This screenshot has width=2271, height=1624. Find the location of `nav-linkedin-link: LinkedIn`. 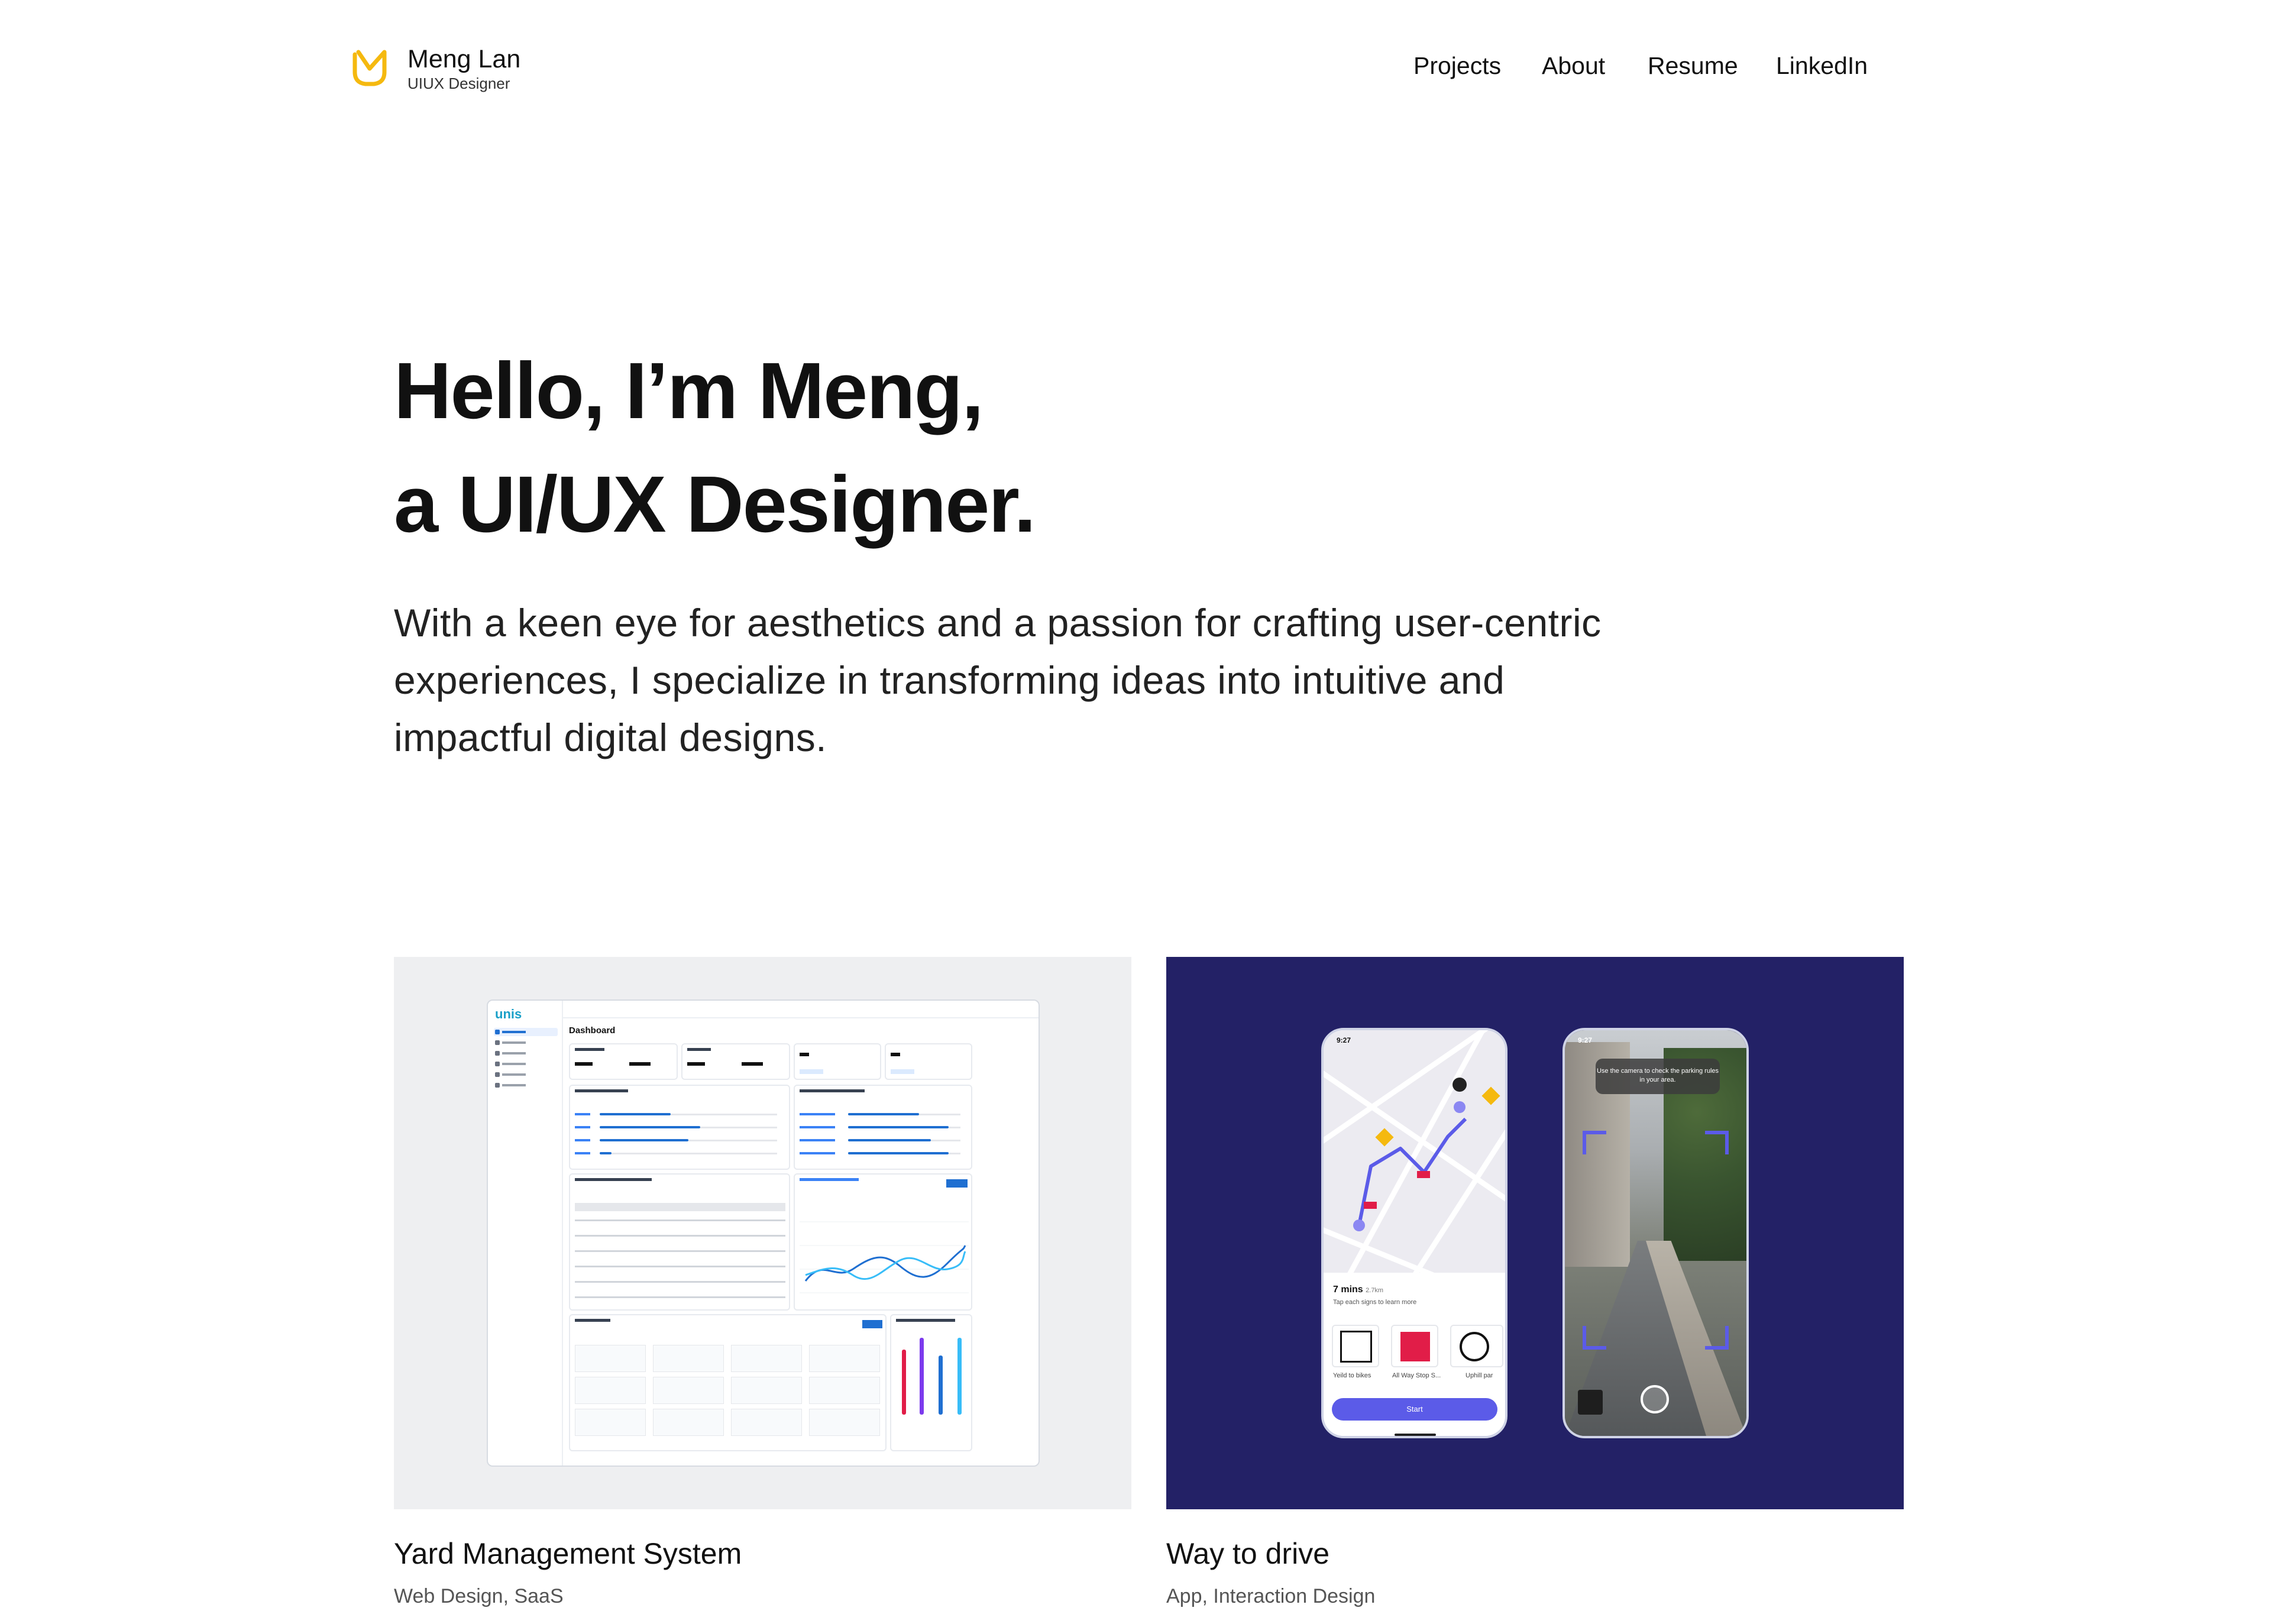

nav-linkedin-link: LinkedIn is located at coordinates (1822, 66).